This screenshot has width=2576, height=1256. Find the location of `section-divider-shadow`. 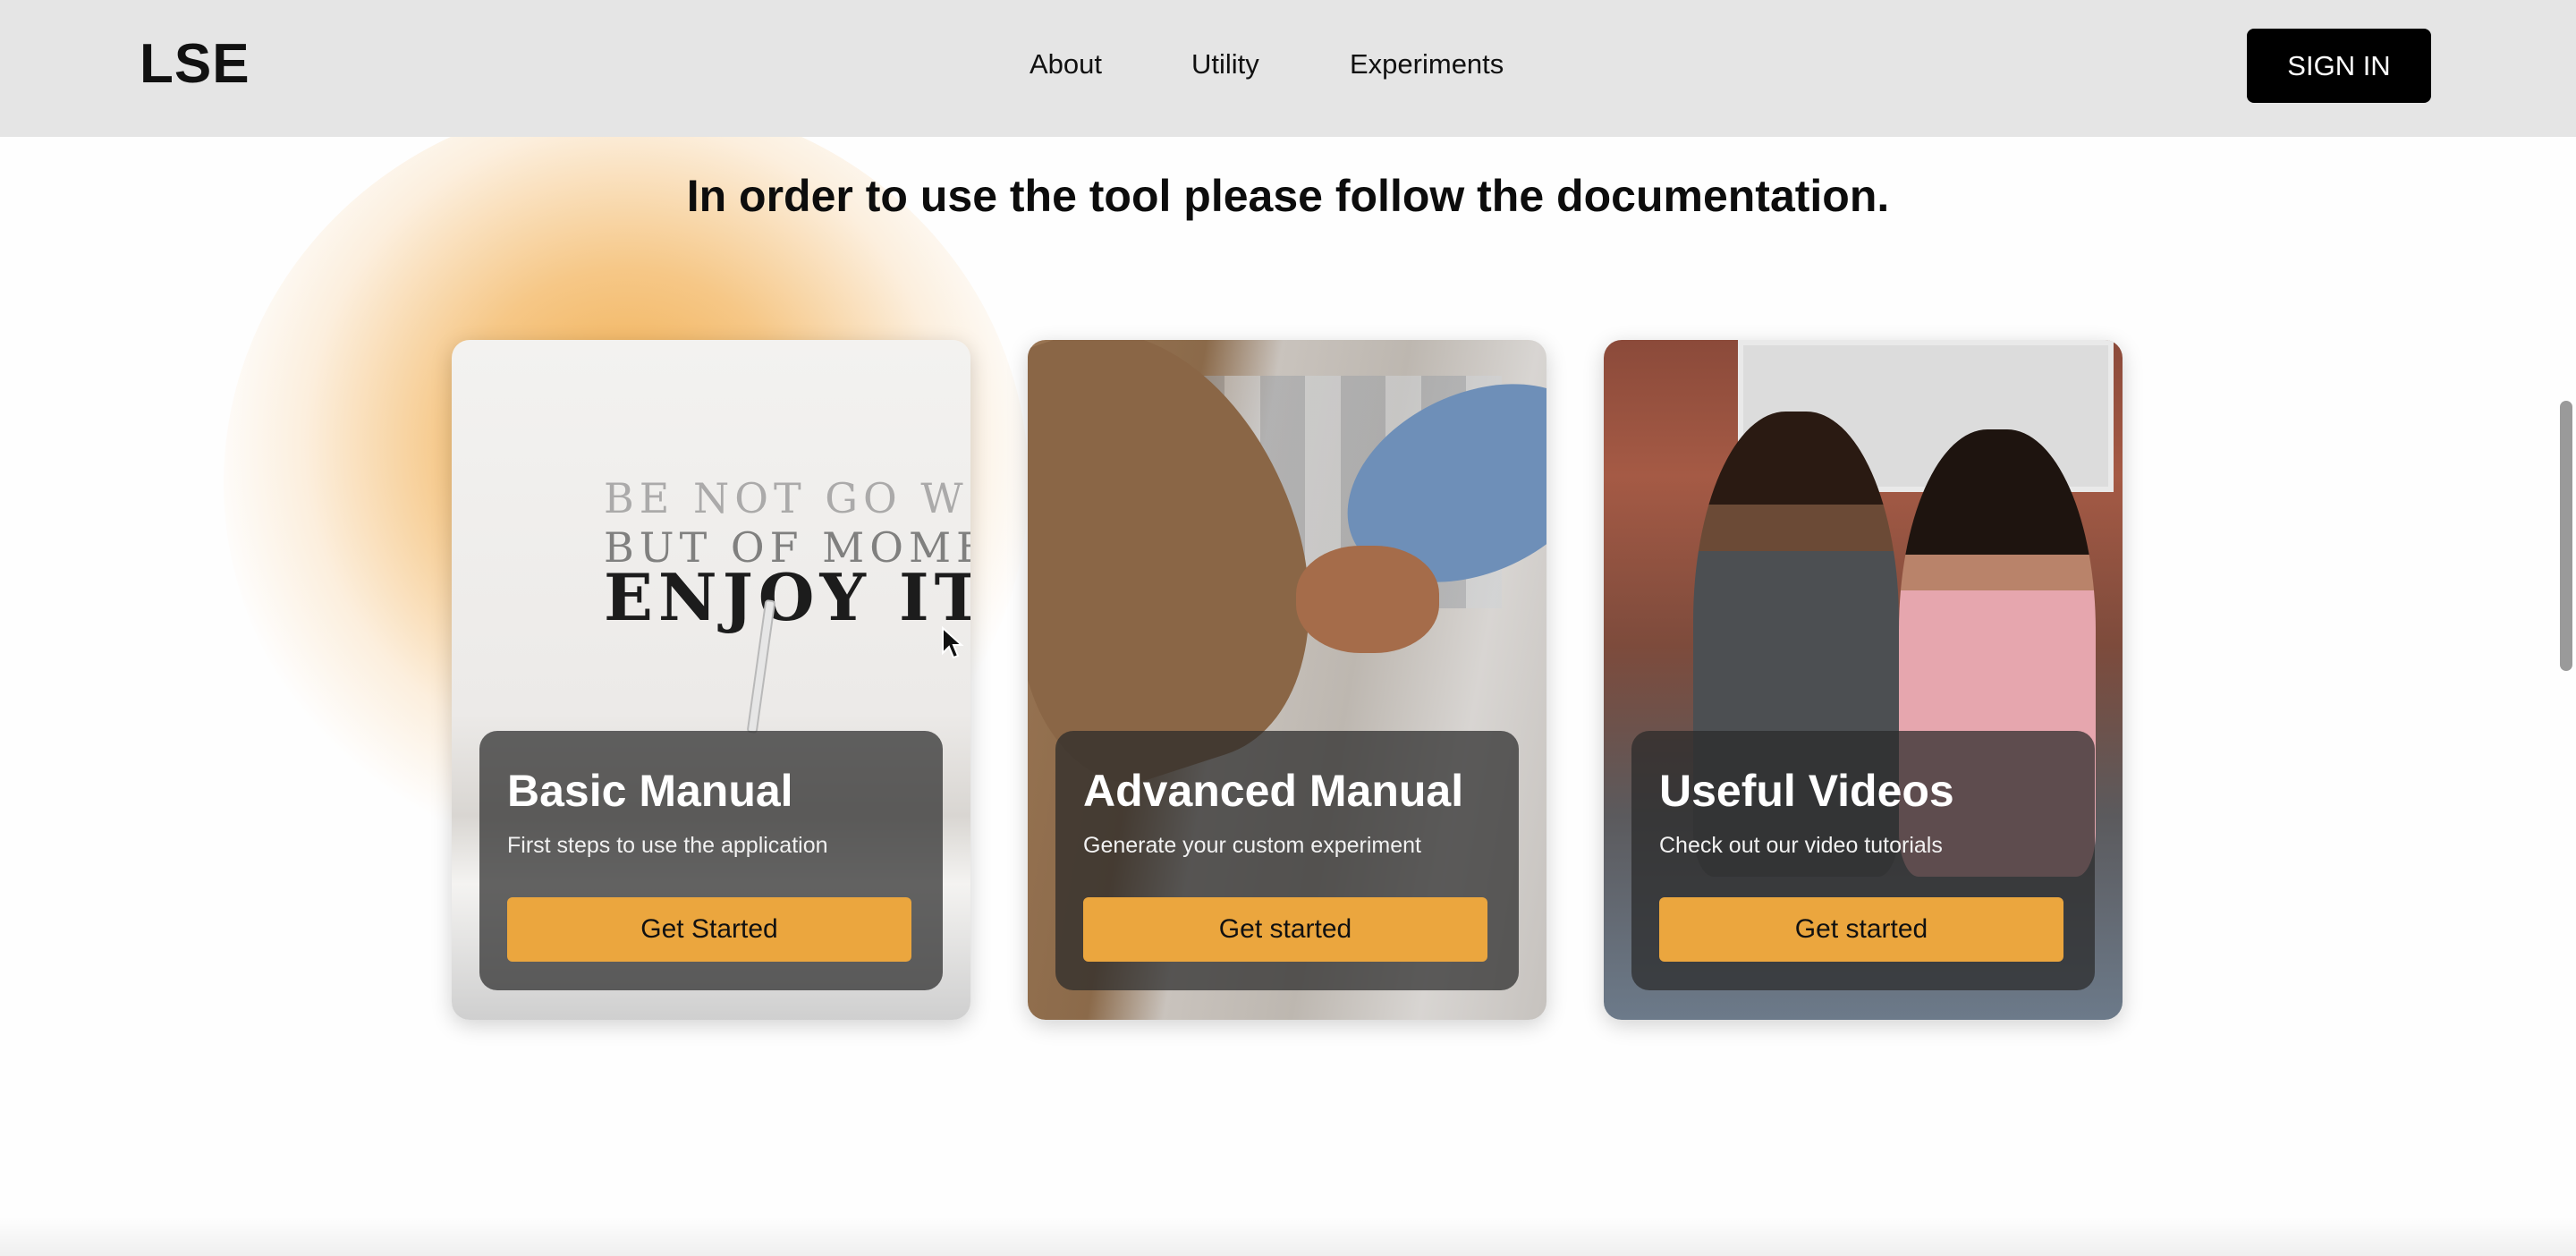

section-divider-shadow is located at coordinates (1288, 1236).